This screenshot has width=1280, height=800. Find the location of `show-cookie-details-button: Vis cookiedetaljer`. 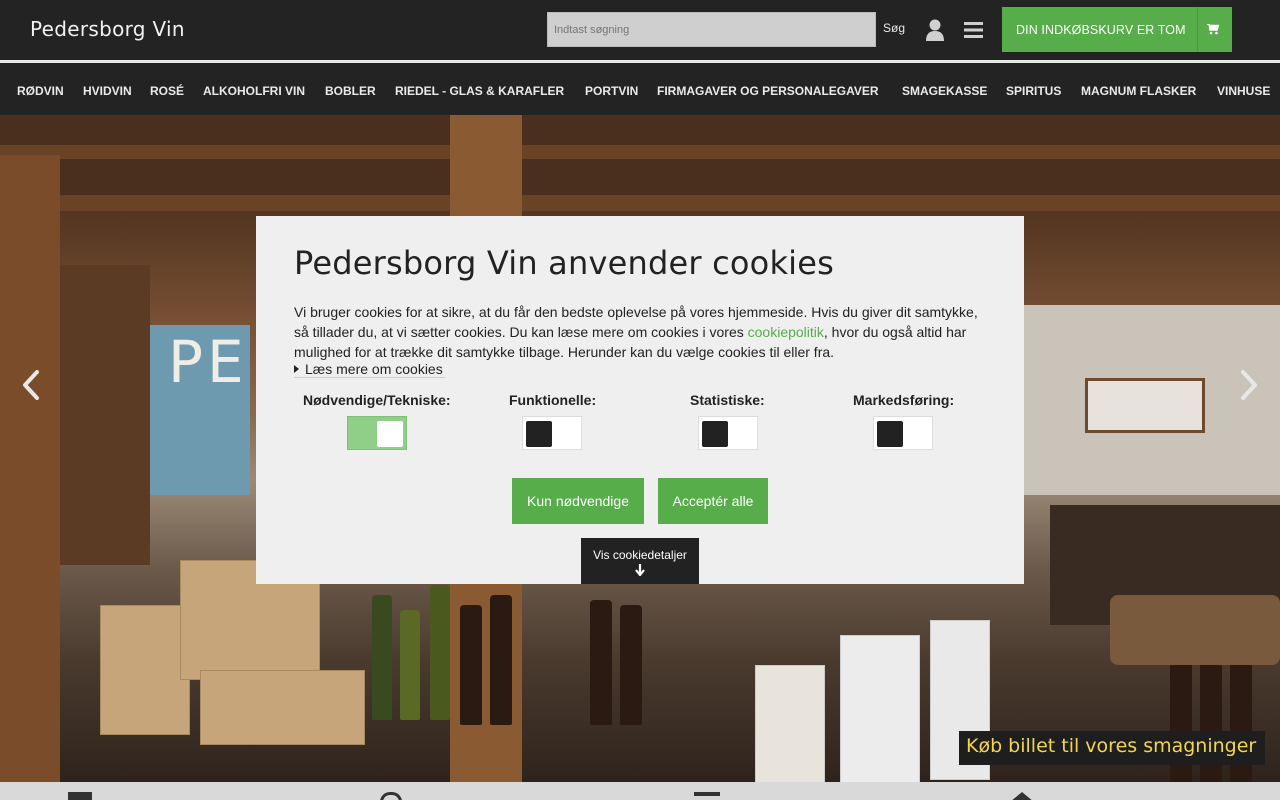

show-cookie-details-button: Vis cookiedetaljer is located at coordinates (640, 561).